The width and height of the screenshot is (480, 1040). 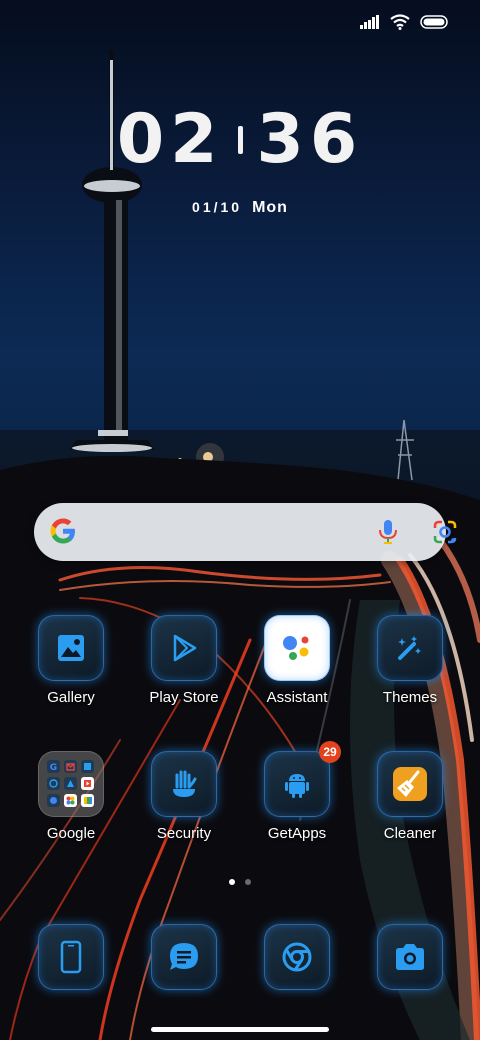 What do you see at coordinates (71, 784) in the screenshot?
I see `google-folder-icon: G` at bounding box center [71, 784].